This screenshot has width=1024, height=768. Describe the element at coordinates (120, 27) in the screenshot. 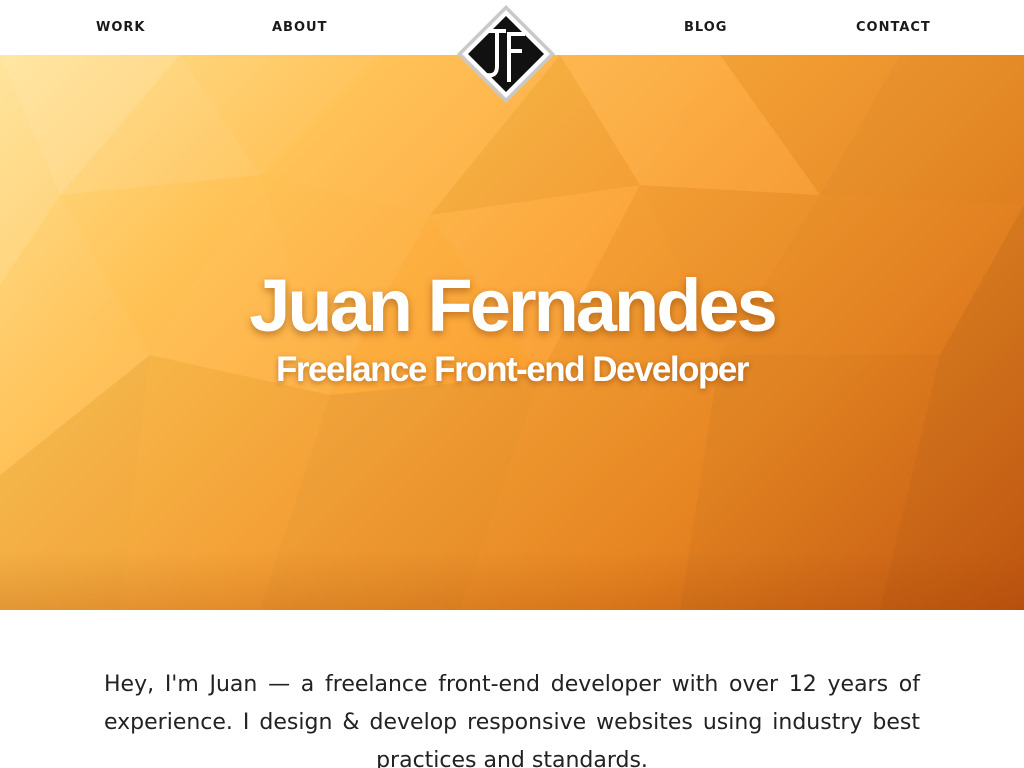

I see `nav-link-work: WORK` at that location.